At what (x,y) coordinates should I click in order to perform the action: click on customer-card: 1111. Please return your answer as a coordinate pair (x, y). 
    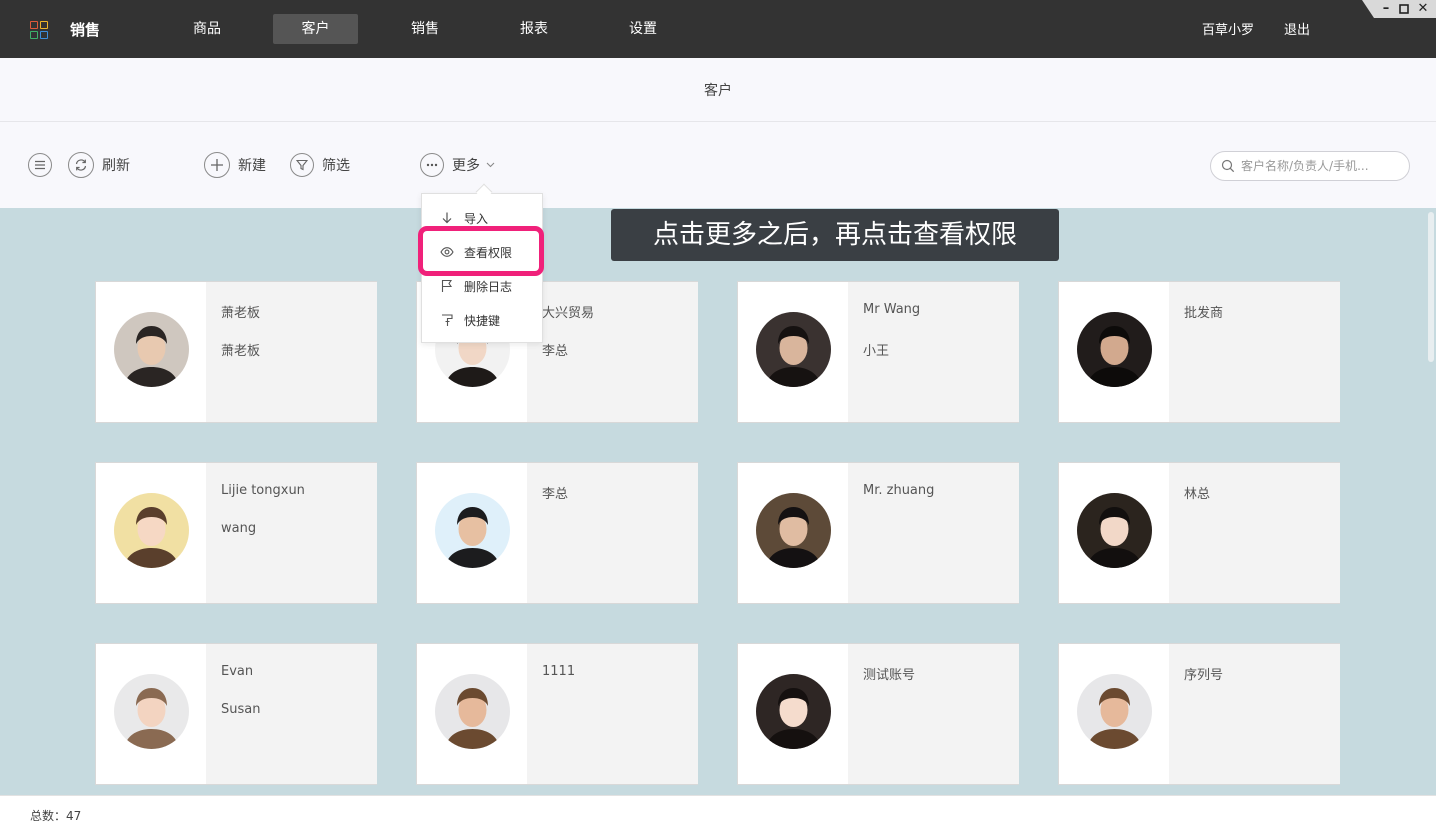
    Looking at the image, I should click on (557, 714).